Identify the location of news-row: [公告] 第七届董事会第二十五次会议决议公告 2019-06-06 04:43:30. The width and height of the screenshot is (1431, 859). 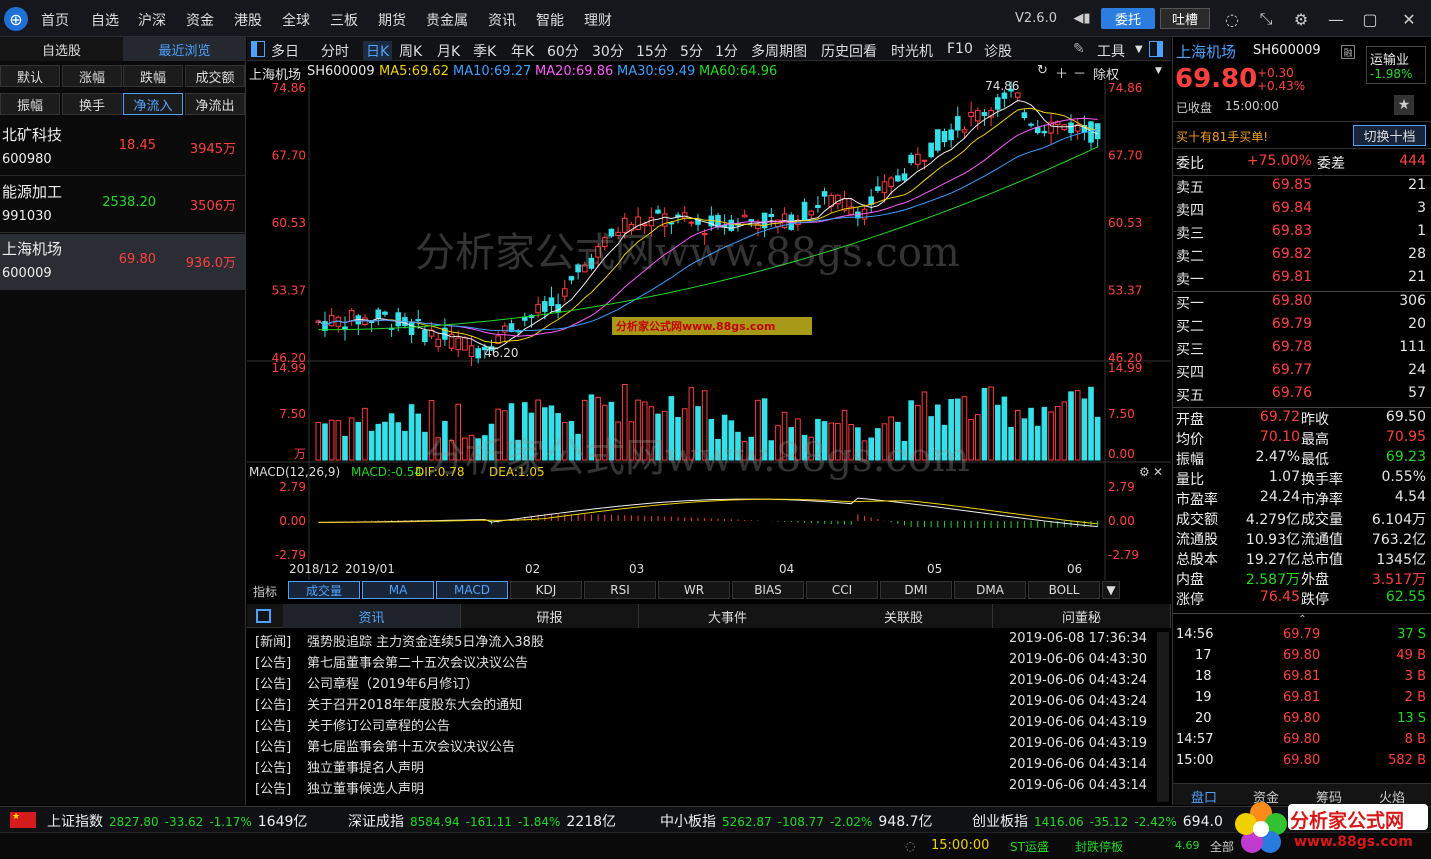
(705, 662).